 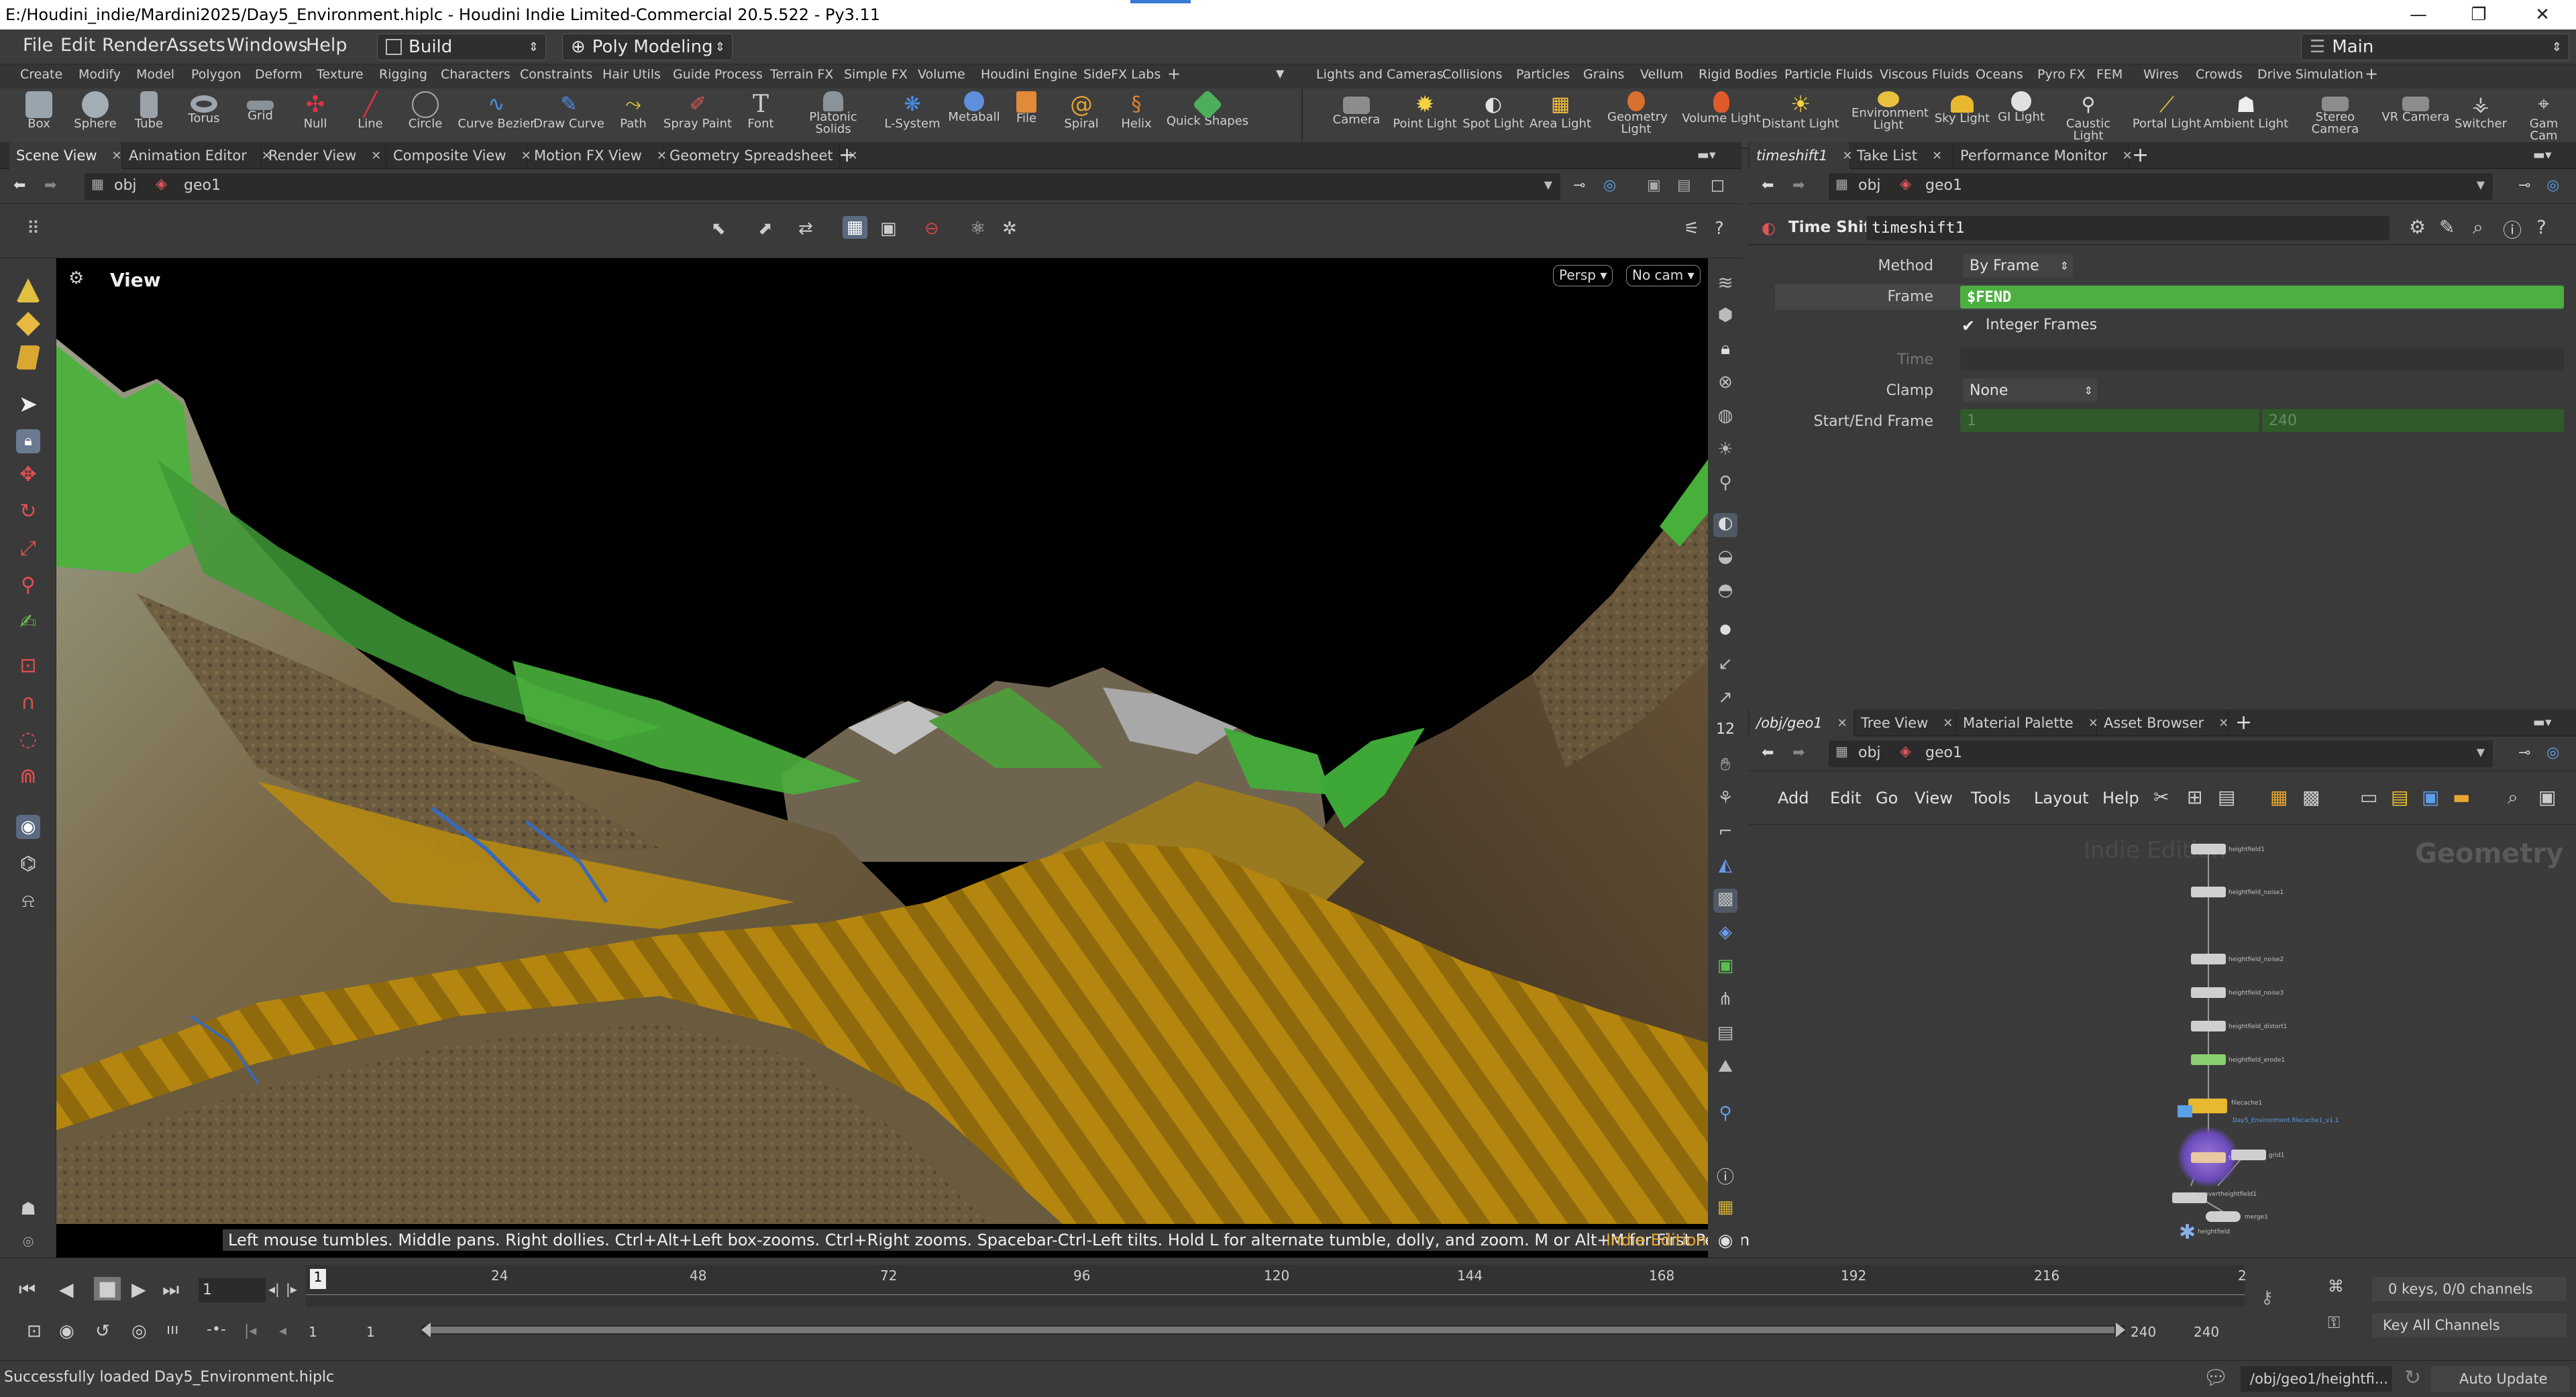 I want to click on workspace-selector: ☰ Main ⇕, so click(x=2435, y=47).